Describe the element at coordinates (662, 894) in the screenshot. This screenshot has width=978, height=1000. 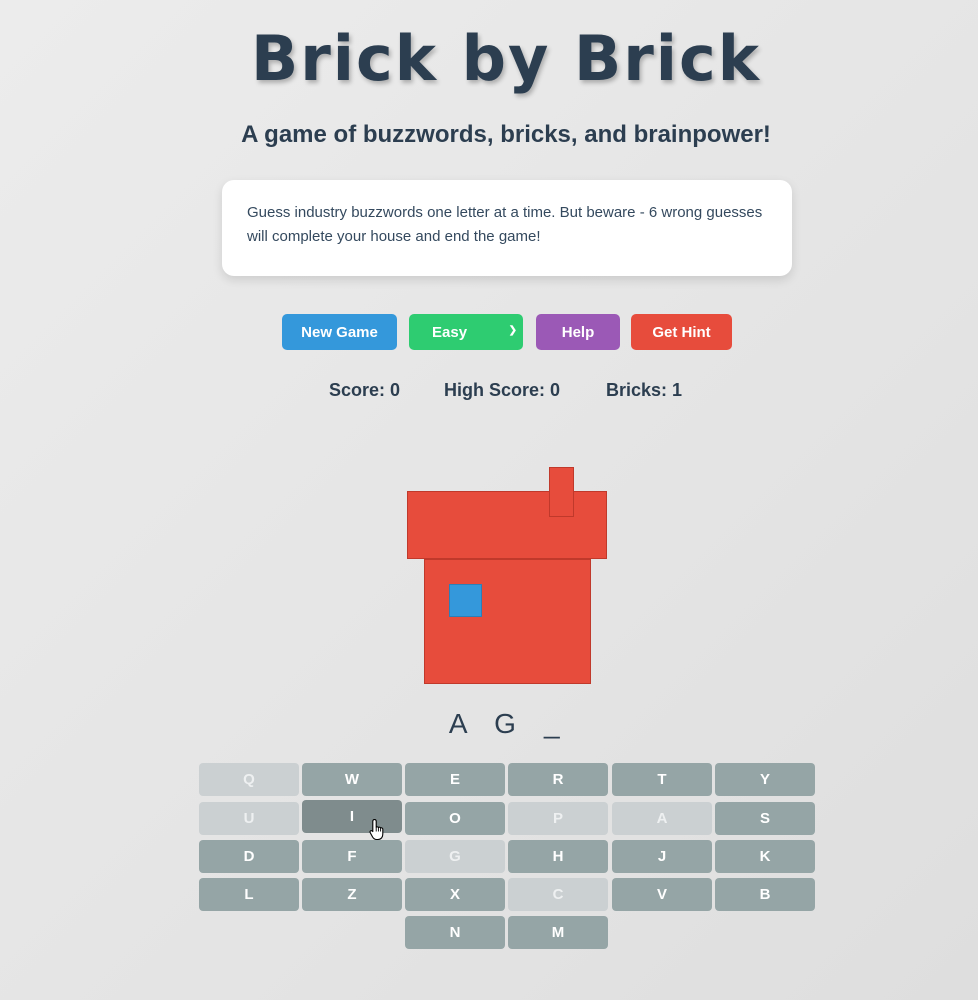
I see `key-v: V` at that location.